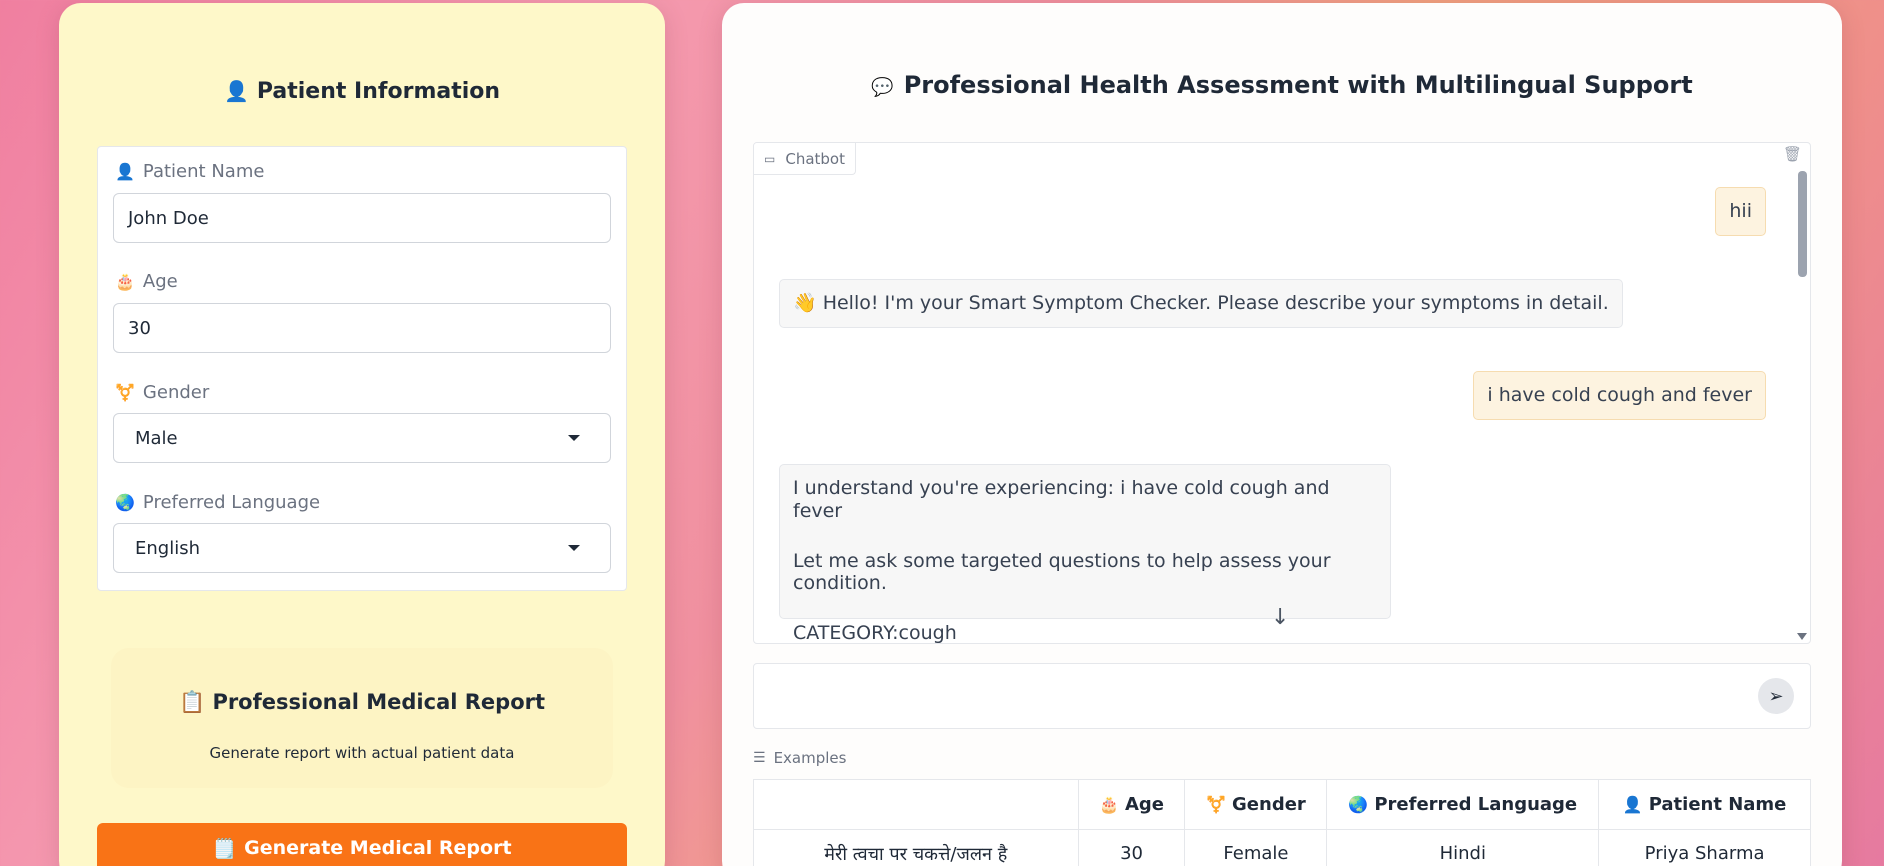 The height and width of the screenshot is (866, 1884). What do you see at coordinates (362, 844) in the screenshot?
I see `generate-report-button: 🗒️ Generate Medical Report` at bounding box center [362, 844].